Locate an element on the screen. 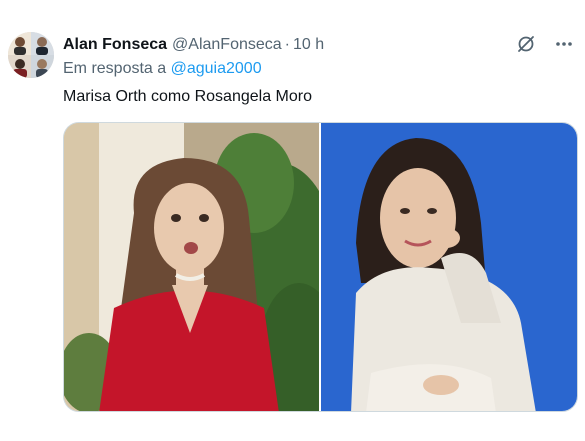  display-name: Alan Fonseca is located at coordinates (115, 45).